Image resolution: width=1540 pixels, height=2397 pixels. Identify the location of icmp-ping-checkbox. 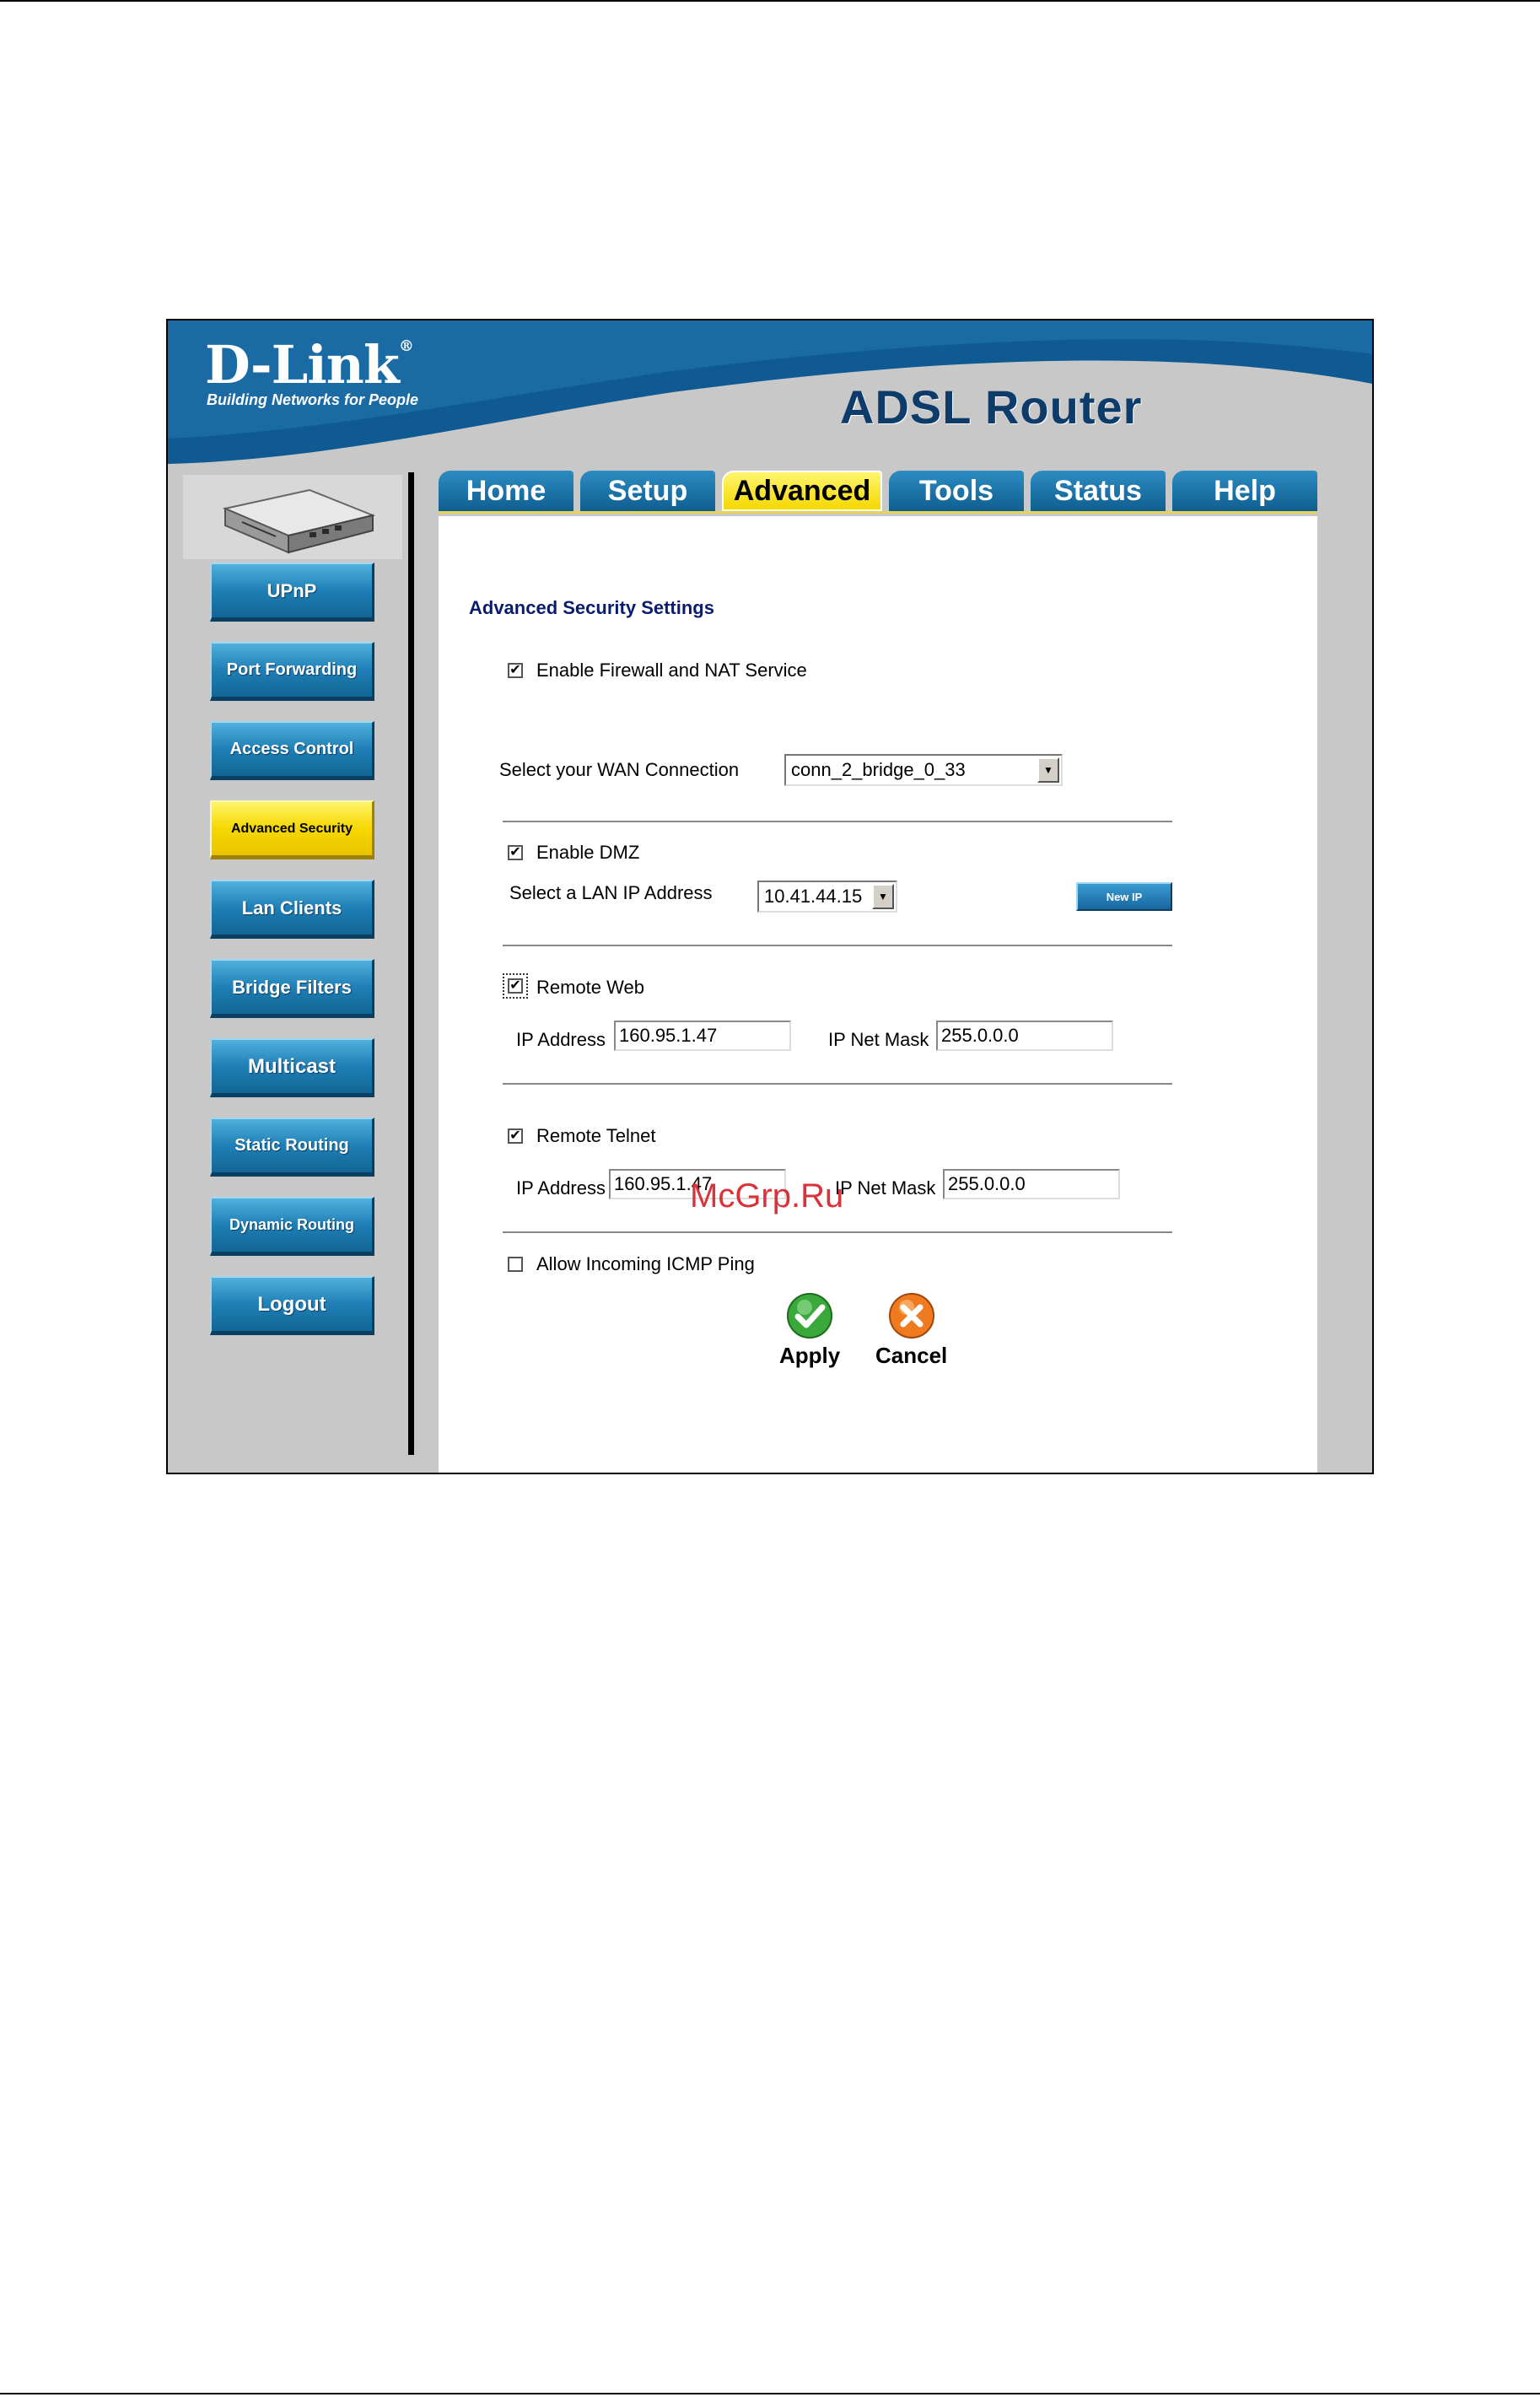
(515, 1265).